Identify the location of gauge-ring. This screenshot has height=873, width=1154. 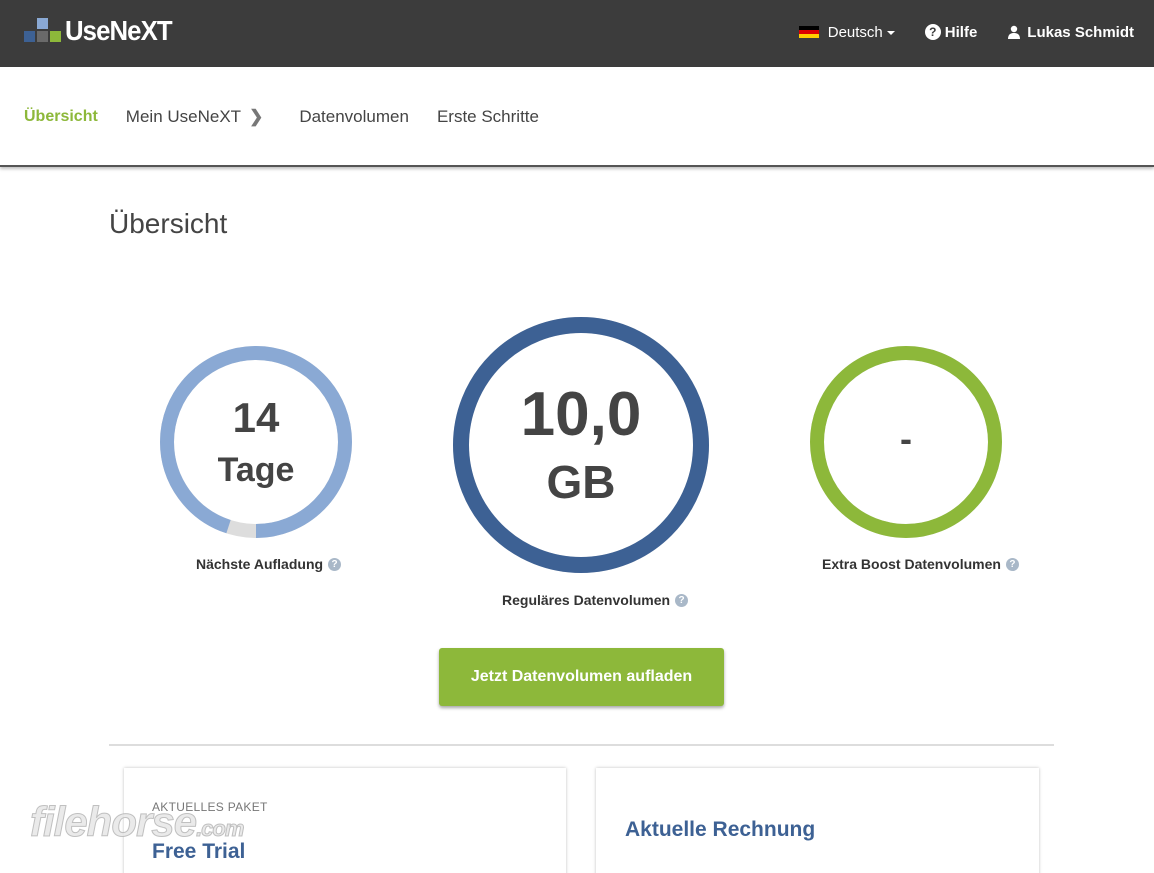
(256, 442).